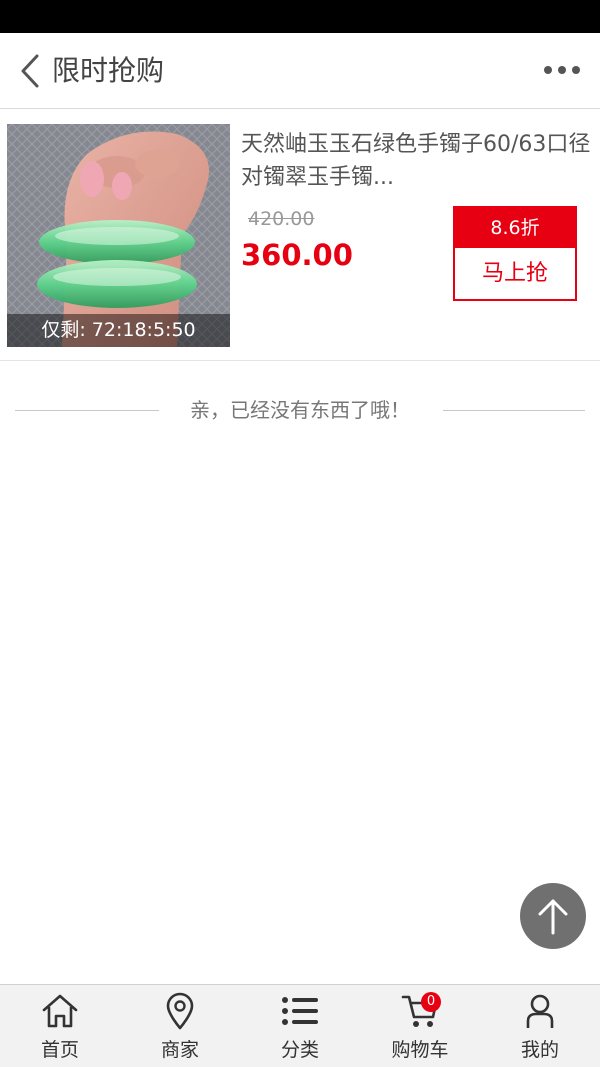  I want to click on tab-label: 首页, so click(59, 1050).